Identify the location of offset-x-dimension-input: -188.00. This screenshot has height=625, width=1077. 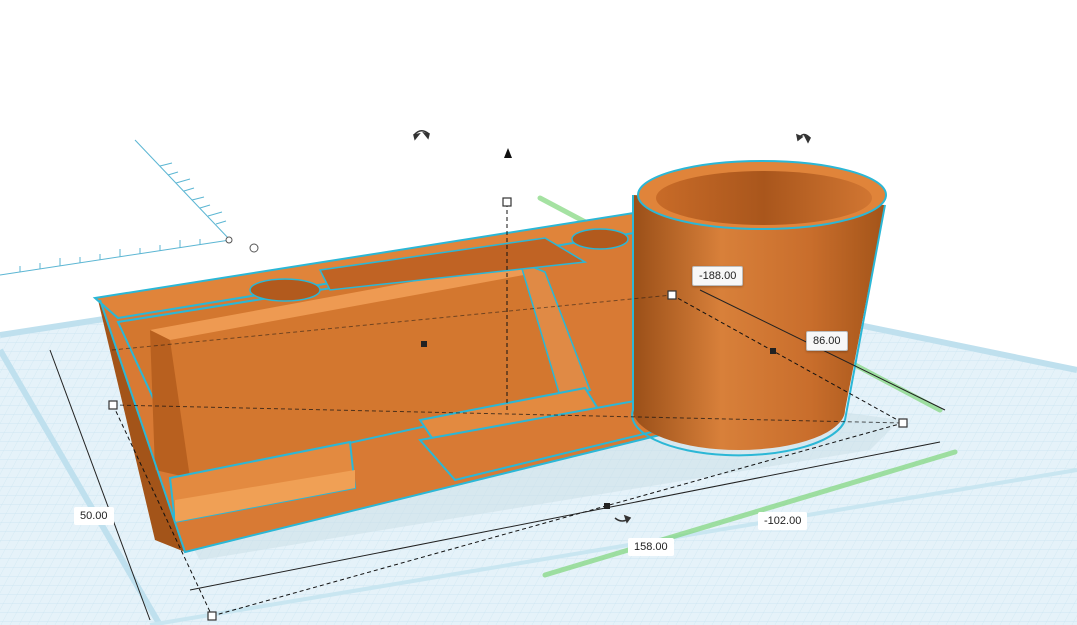
(718, 276).